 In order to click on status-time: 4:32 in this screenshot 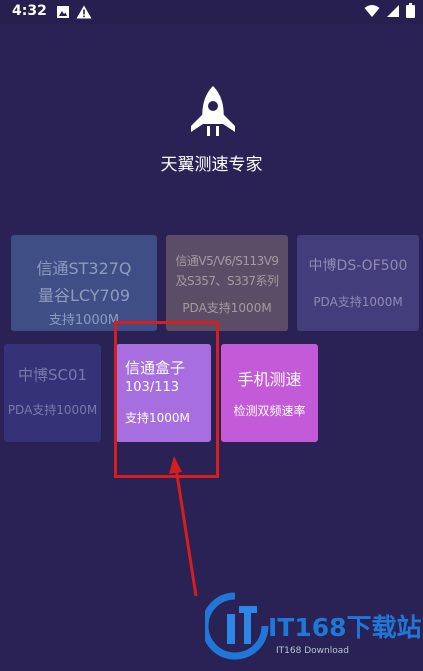, I will do `click(29, 11)`.